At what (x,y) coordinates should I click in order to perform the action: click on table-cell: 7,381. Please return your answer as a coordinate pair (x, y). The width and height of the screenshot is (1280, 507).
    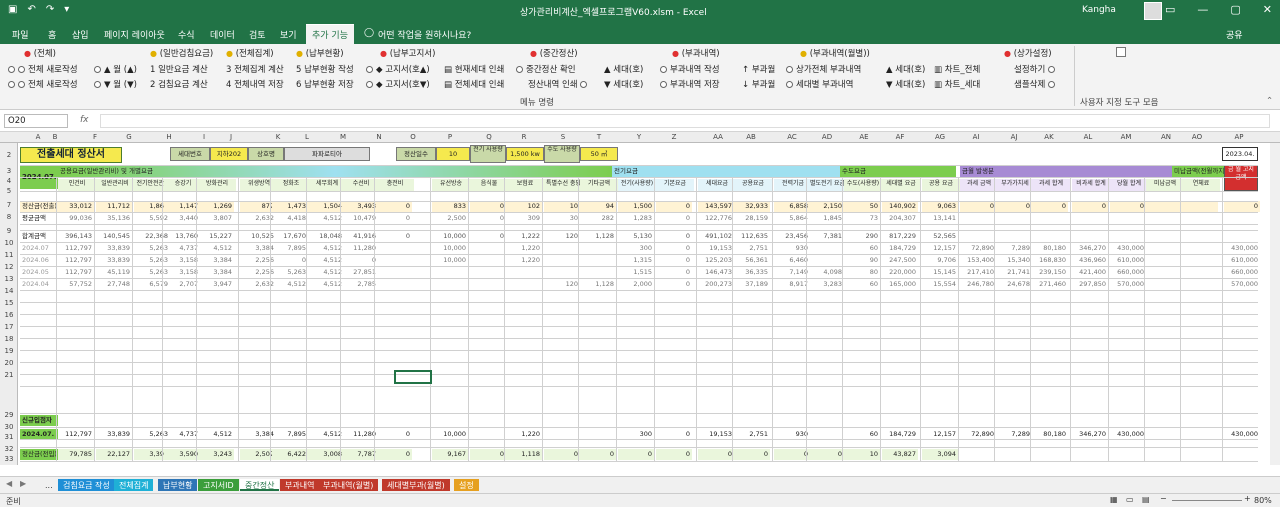
    Looking at the image, I should click on (826, 236).